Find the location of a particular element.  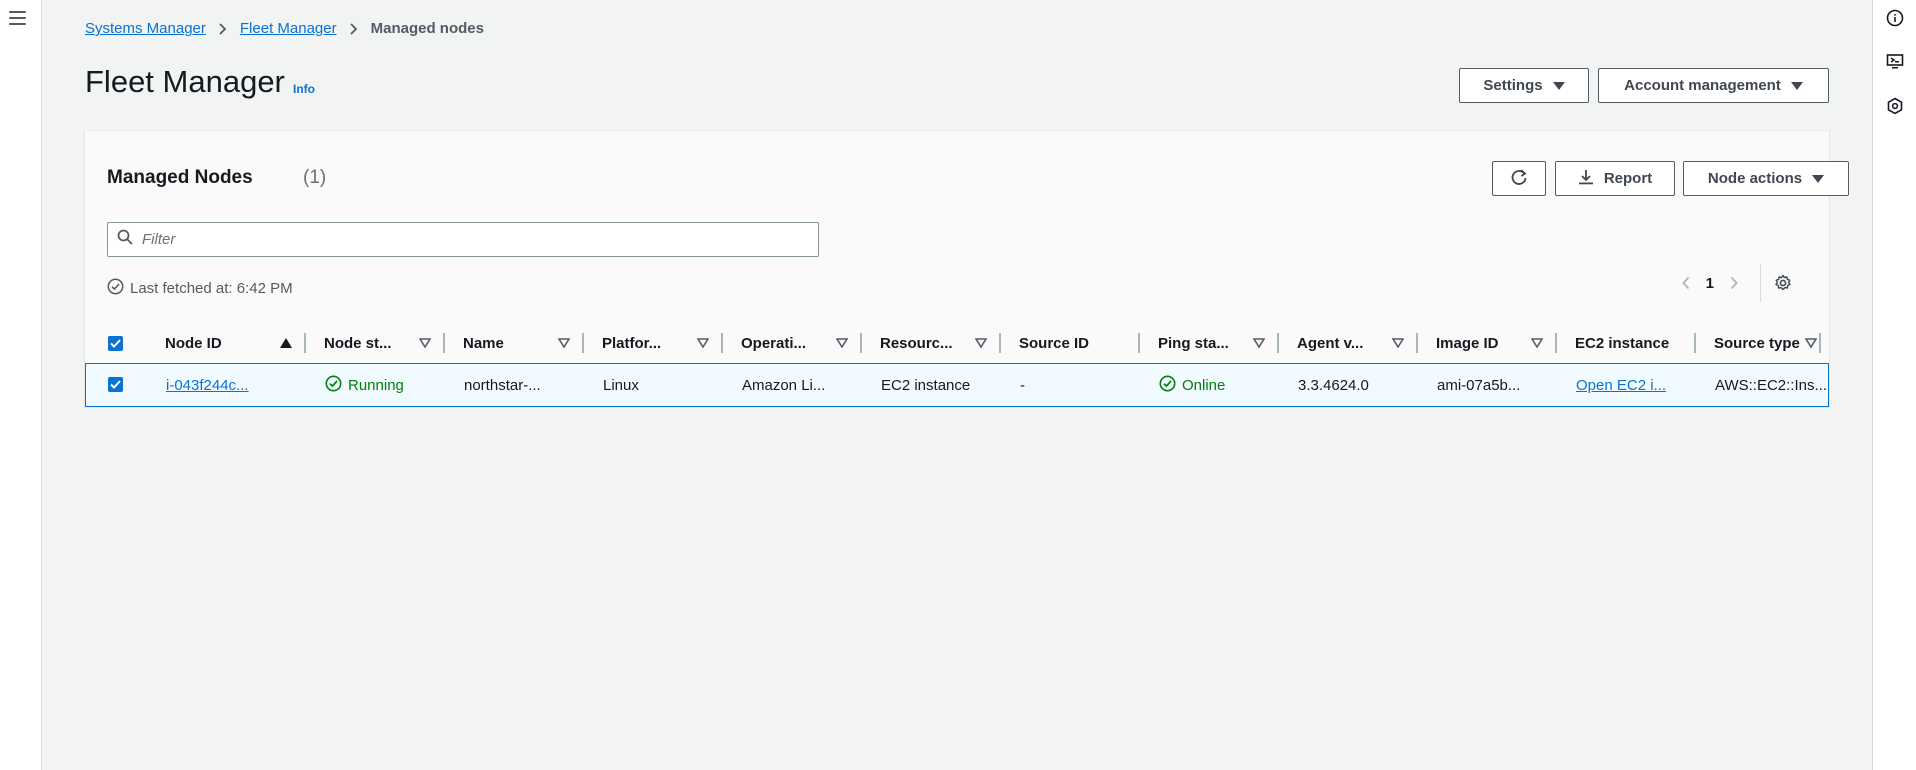

page-title: Fleet Manager is located at coordinates (185, 81).